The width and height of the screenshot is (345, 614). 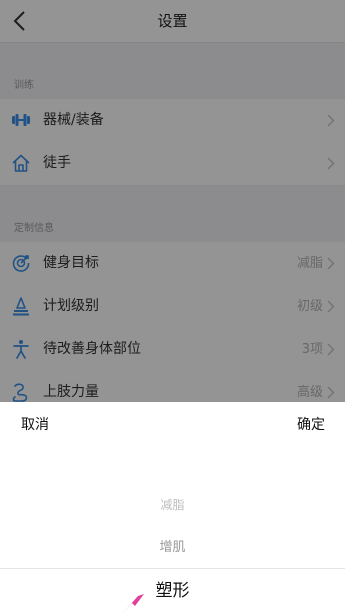 I want to click on picker-option: 增肌, so click(x=172, y=545).